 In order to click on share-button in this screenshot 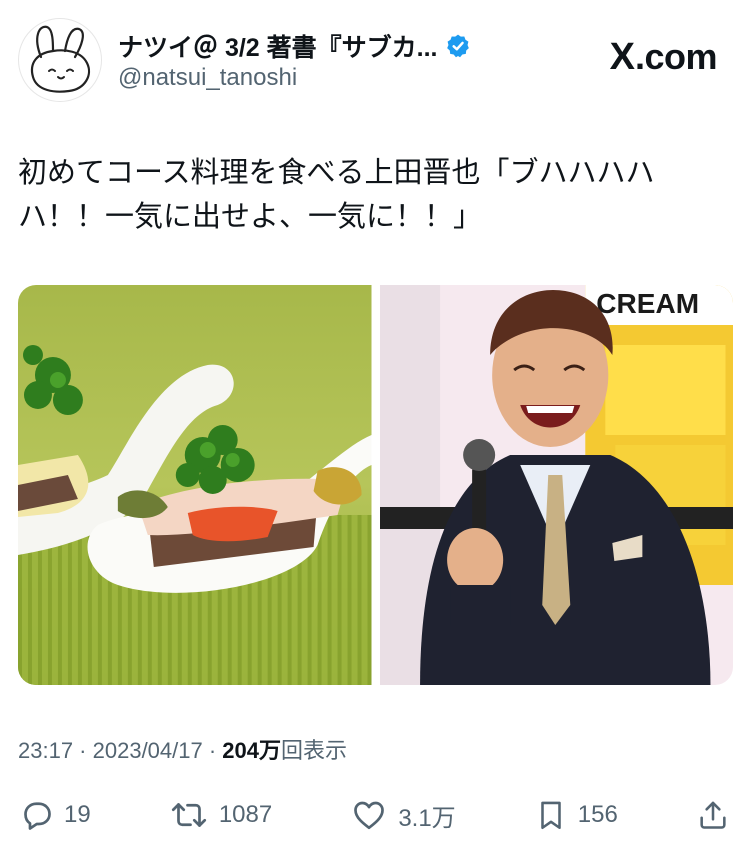, I will do `click(713, 815)`.